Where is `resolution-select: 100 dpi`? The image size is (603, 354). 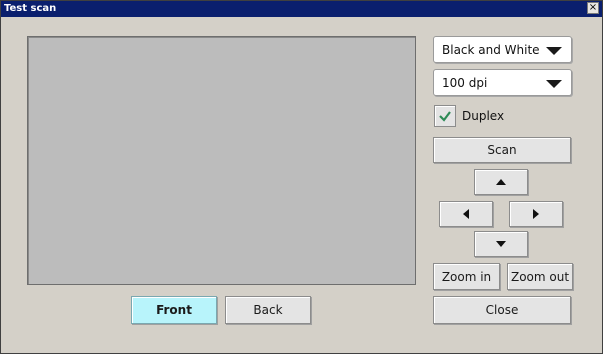 resolution-select: 100 dpi is located at coordinates (502, 82).